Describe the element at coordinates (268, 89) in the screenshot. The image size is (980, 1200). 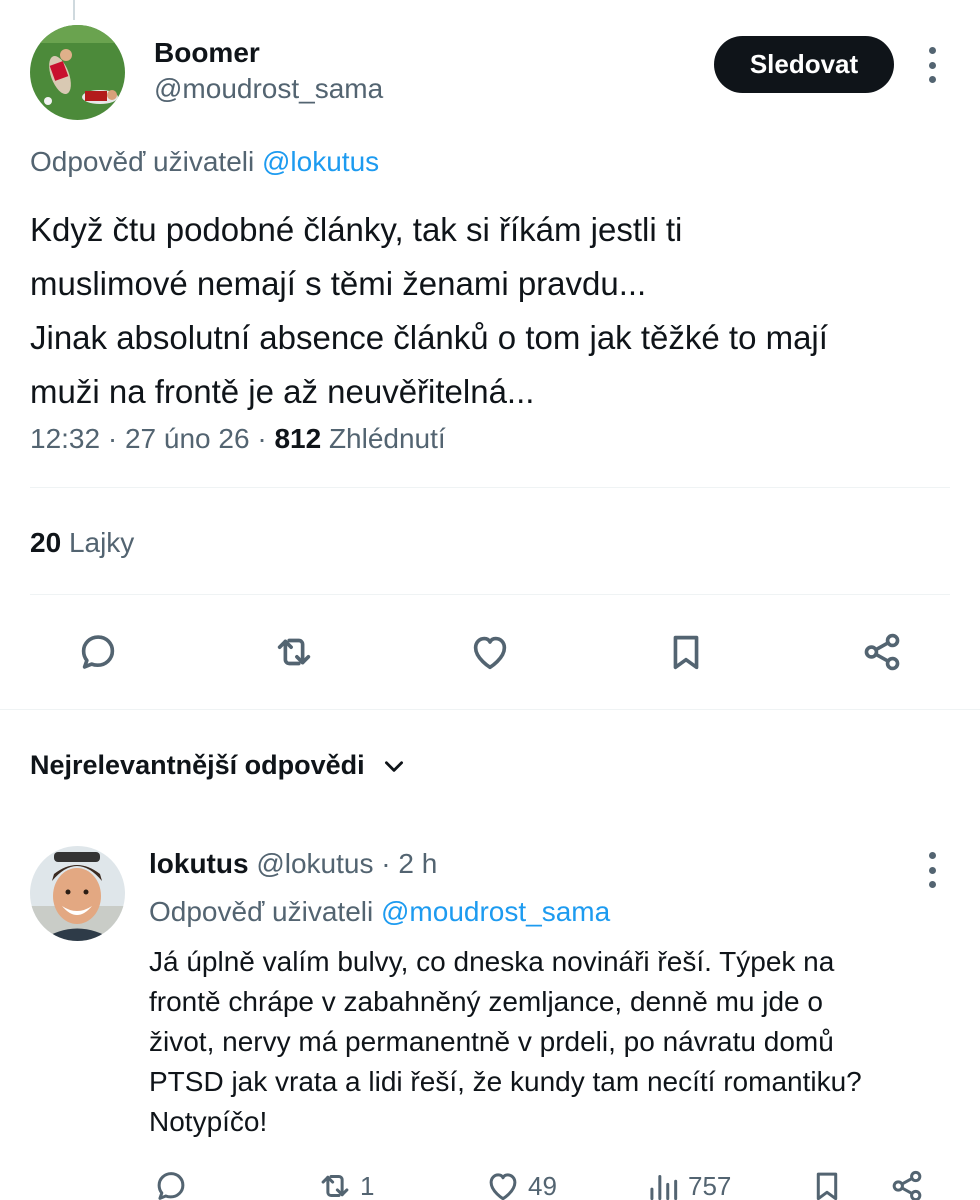
I see `author-handle: @moudrost_sama` at that location.